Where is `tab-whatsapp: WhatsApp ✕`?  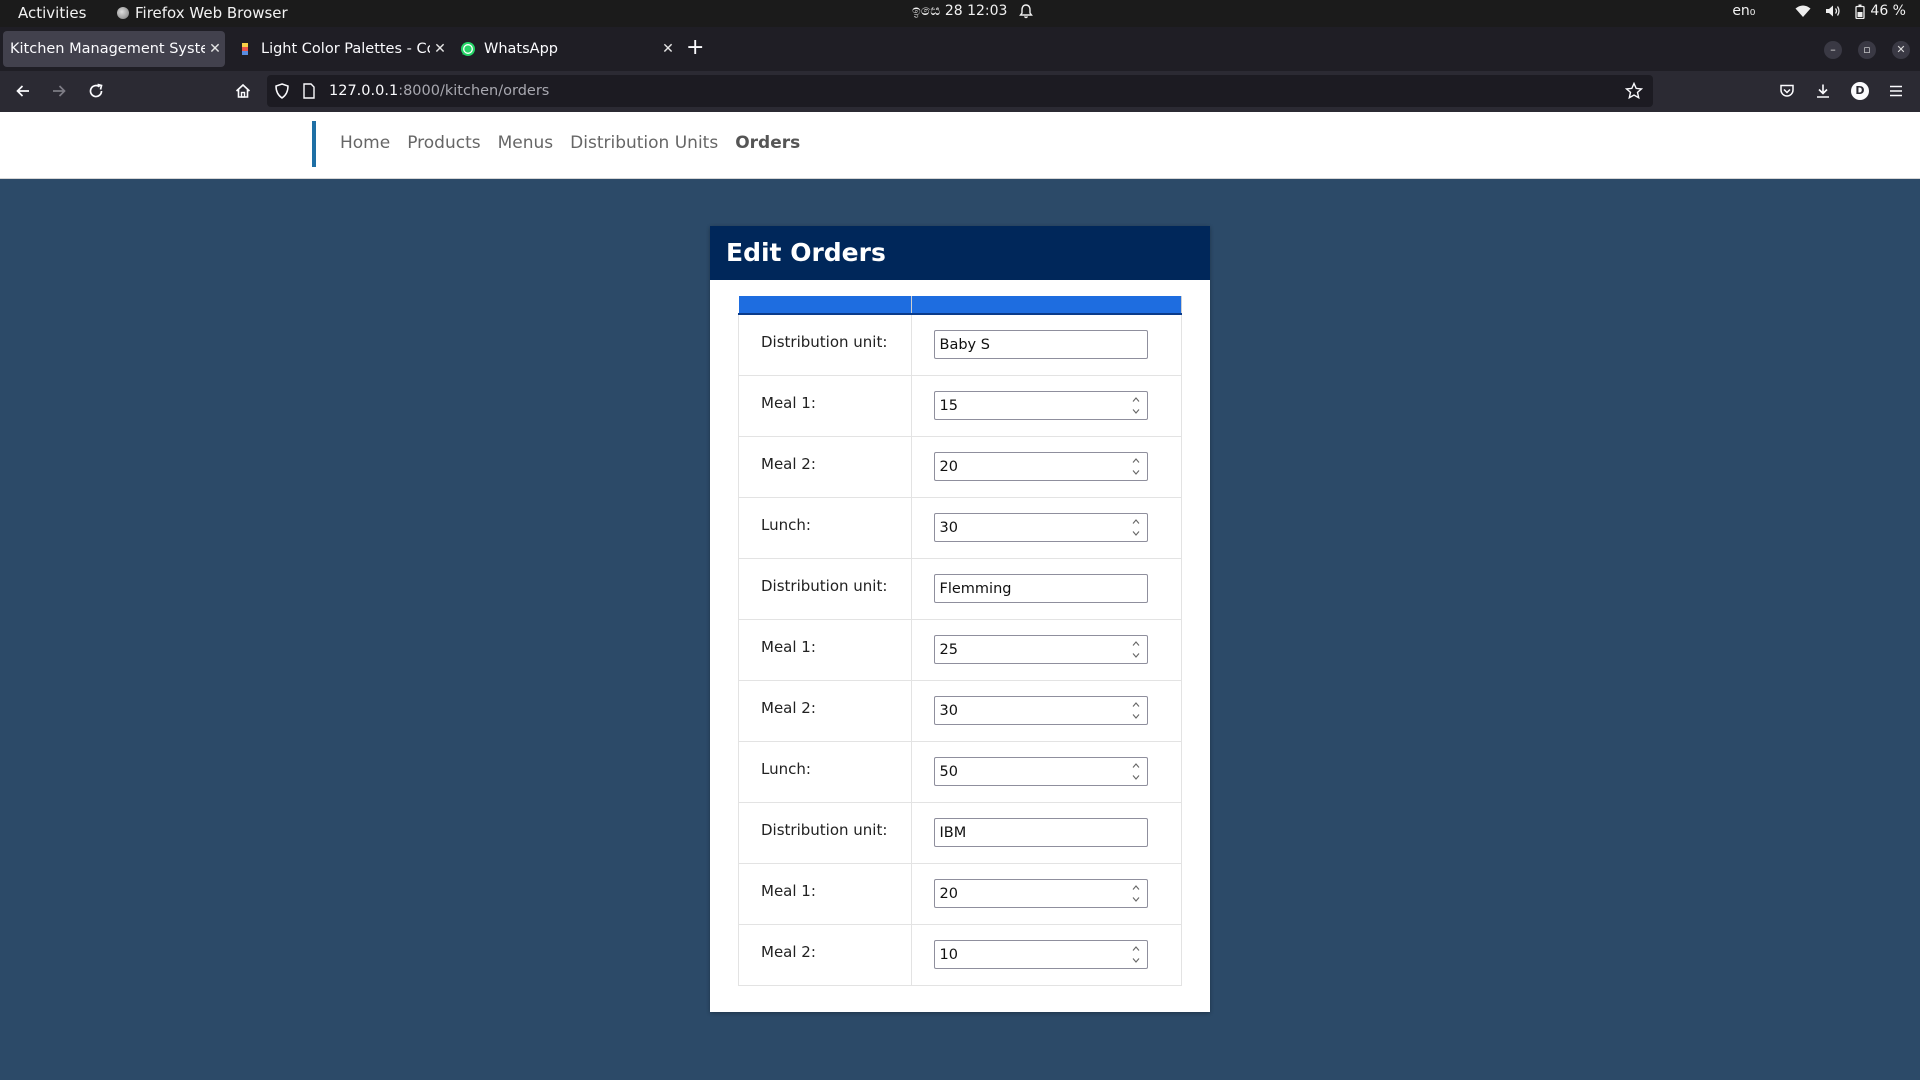 tab-whatsapp: WhatsApp ✕ is located at coordinates (565, 49).